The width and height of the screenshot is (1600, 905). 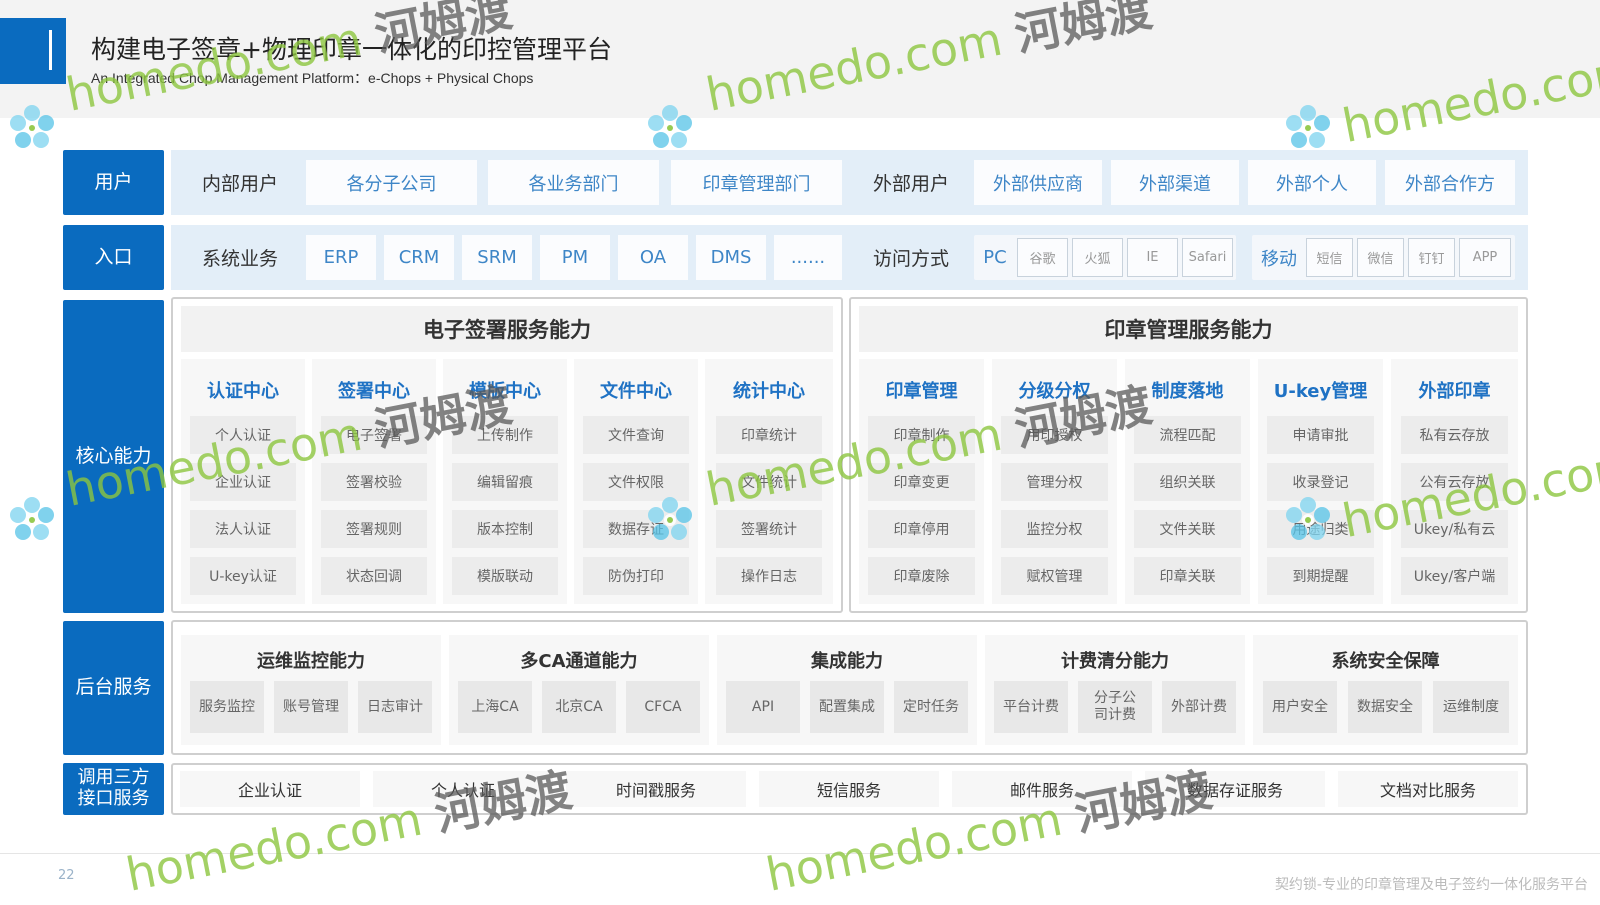 What do you see at coordinates (243, 391) in the screenshot?
I see `column-title: 认证中心` at bounding box center [243, 391].